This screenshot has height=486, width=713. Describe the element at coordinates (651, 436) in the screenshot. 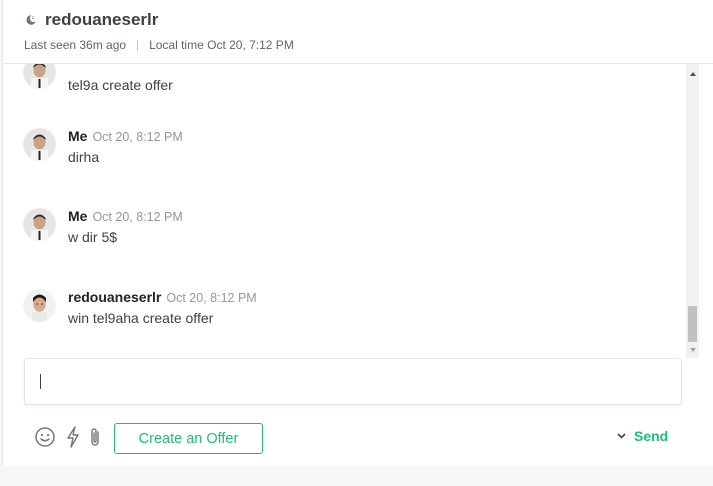

I see `send-button: Send` at that location.